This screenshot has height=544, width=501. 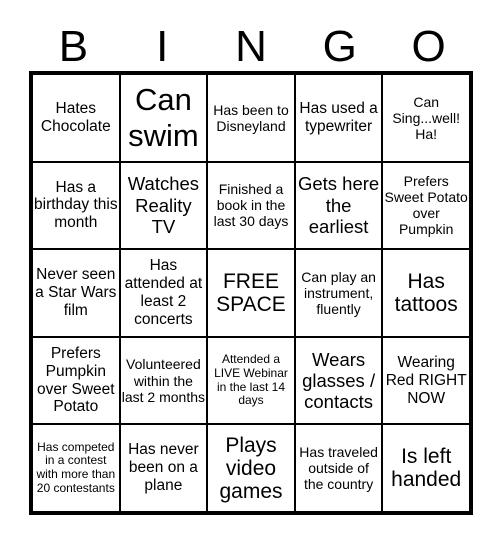 What do you see at coordinates (76, 205) in the screenshot?
I see `bingo-cell: Has a birthday this month` at bounding box center [76, 205].